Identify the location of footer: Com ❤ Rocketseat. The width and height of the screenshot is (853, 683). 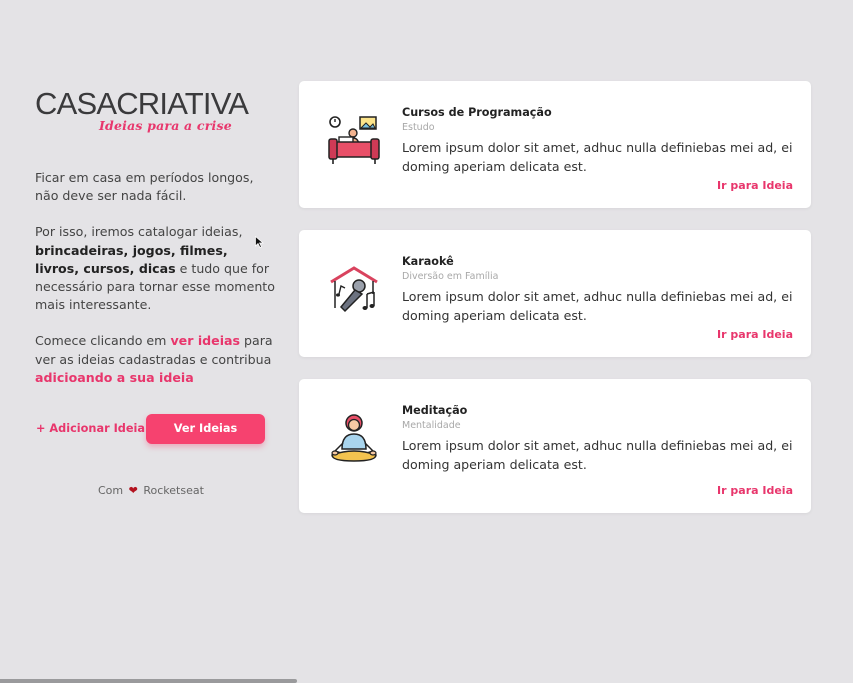
(151, 490).